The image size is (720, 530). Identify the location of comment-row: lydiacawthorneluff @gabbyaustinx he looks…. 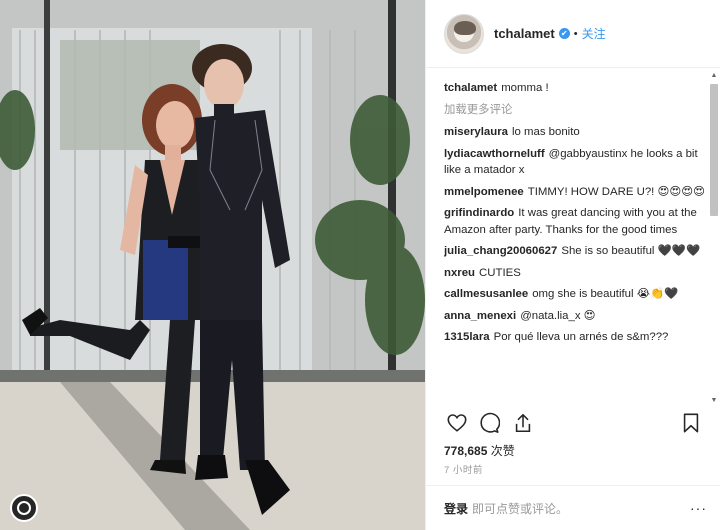
(575, 163).